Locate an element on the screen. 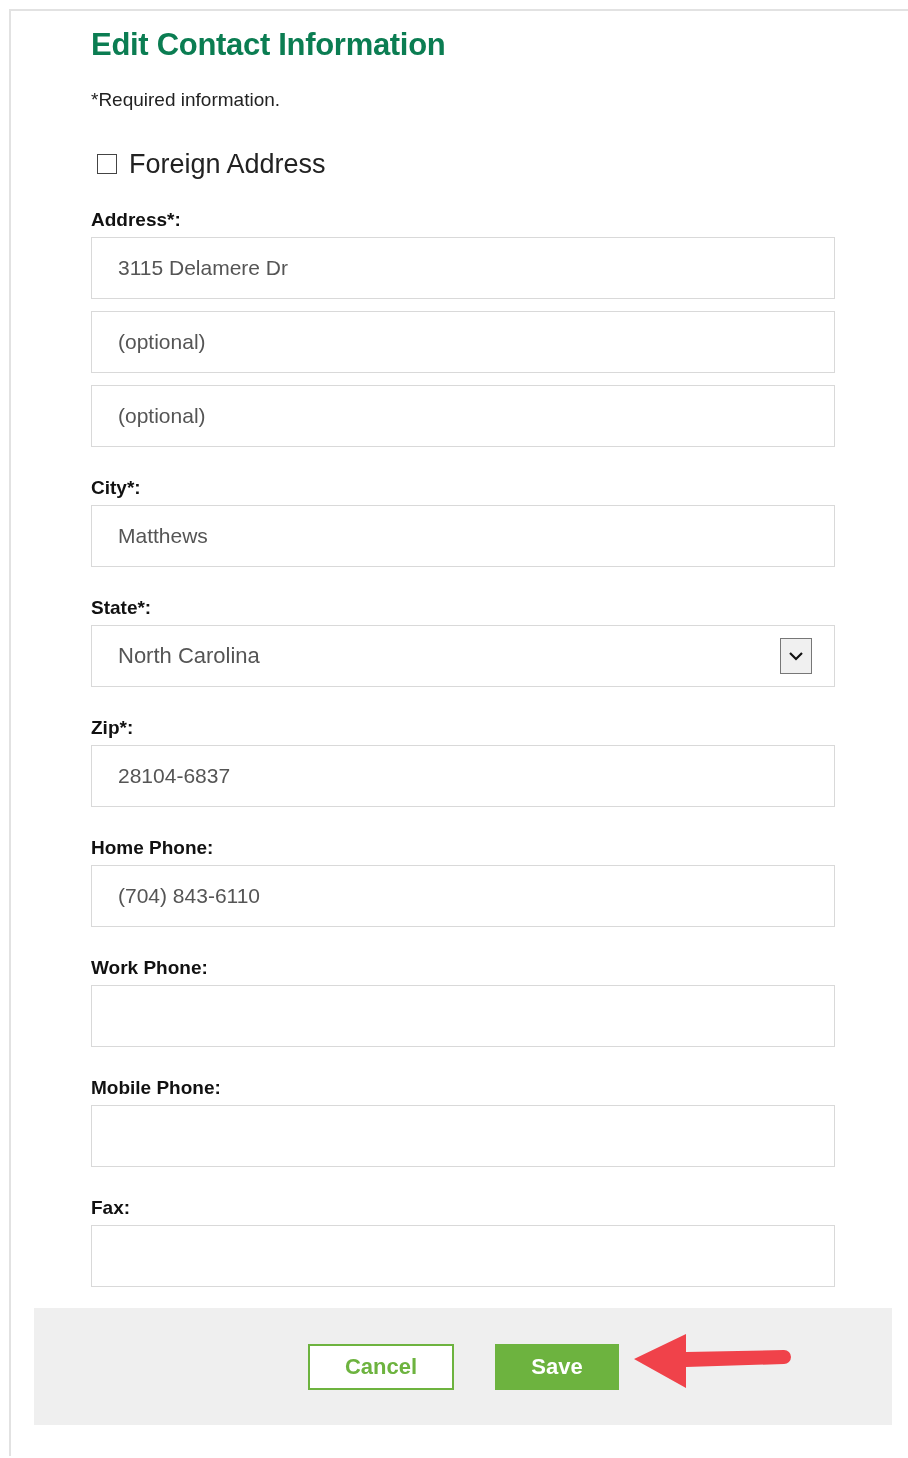 The image size is (908, 1458). input-field: (704) 843-6110 is located at coordinates (463, 896).